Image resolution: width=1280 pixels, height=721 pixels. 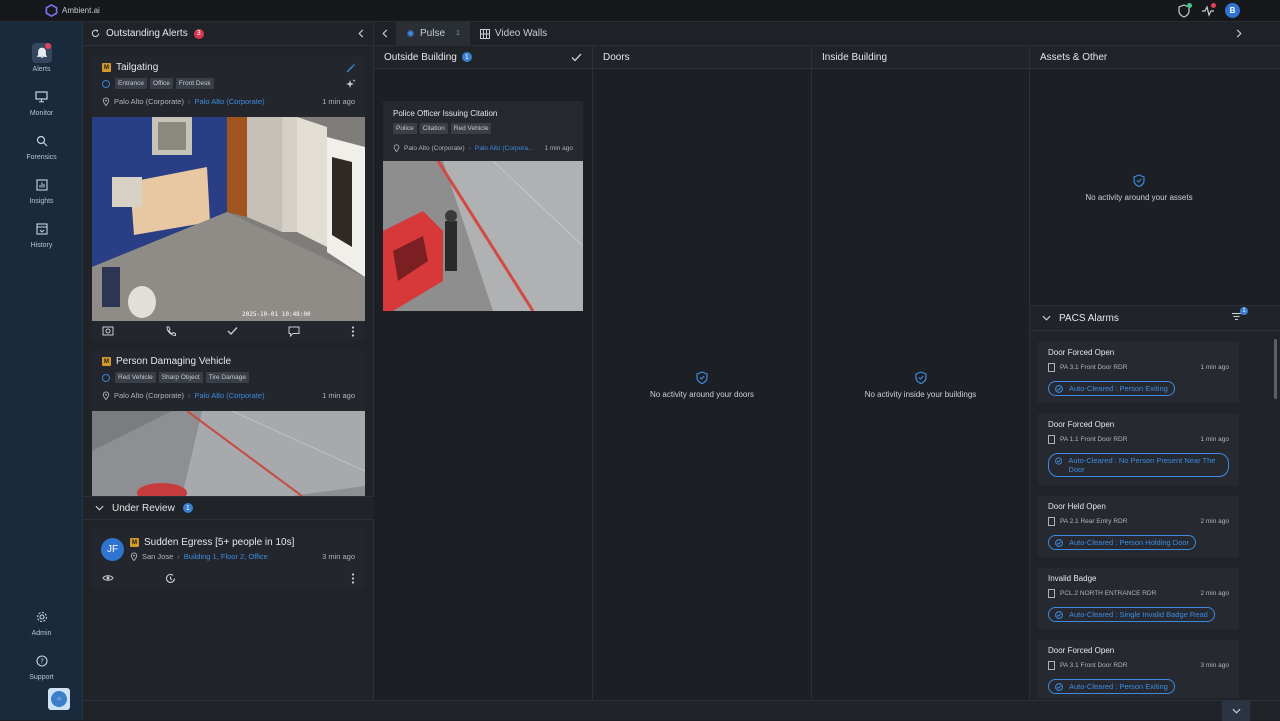 I want to click on phone-icon, so click(x=170, y=331).